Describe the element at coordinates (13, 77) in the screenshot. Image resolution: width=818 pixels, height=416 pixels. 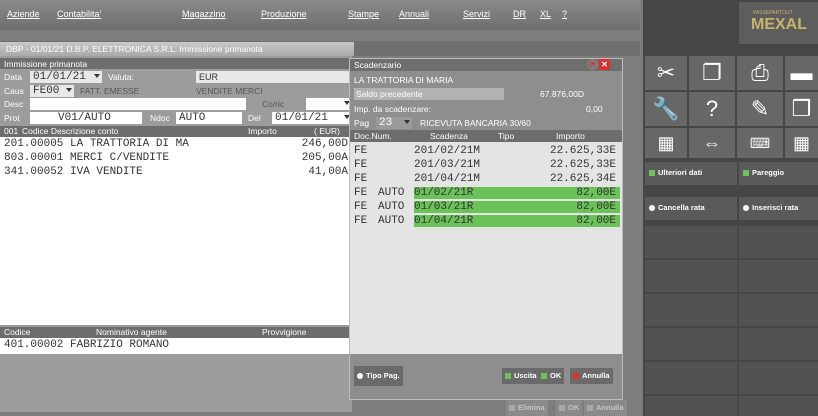
I see `data-label: Data` at that location.